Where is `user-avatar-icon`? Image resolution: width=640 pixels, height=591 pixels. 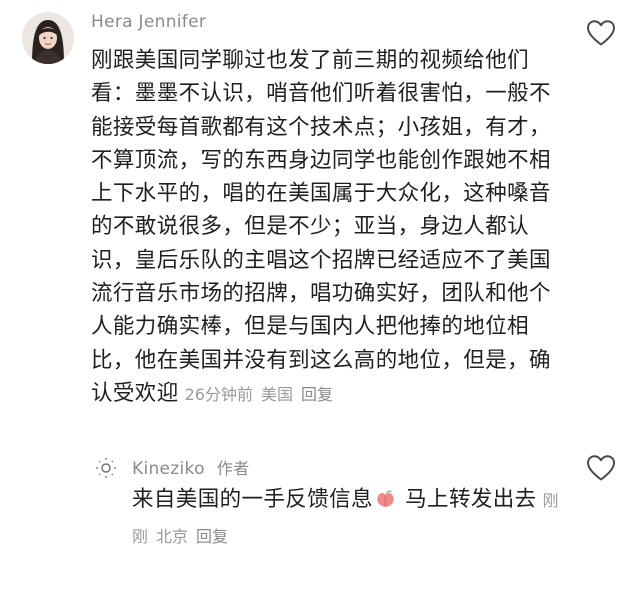
user-avatar-icon is located at coordinates (48, 38).